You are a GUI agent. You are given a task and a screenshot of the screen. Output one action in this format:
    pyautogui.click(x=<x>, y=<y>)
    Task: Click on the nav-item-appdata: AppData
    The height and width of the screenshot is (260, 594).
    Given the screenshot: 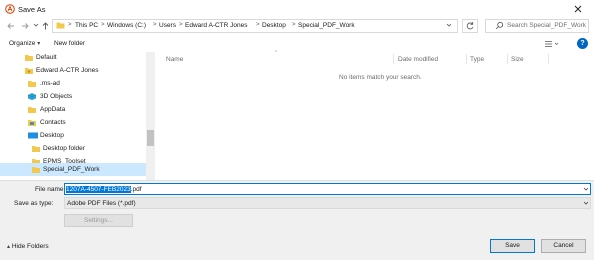 What is the action you would take?
    pyautogui.click(x=73, y=110)
    